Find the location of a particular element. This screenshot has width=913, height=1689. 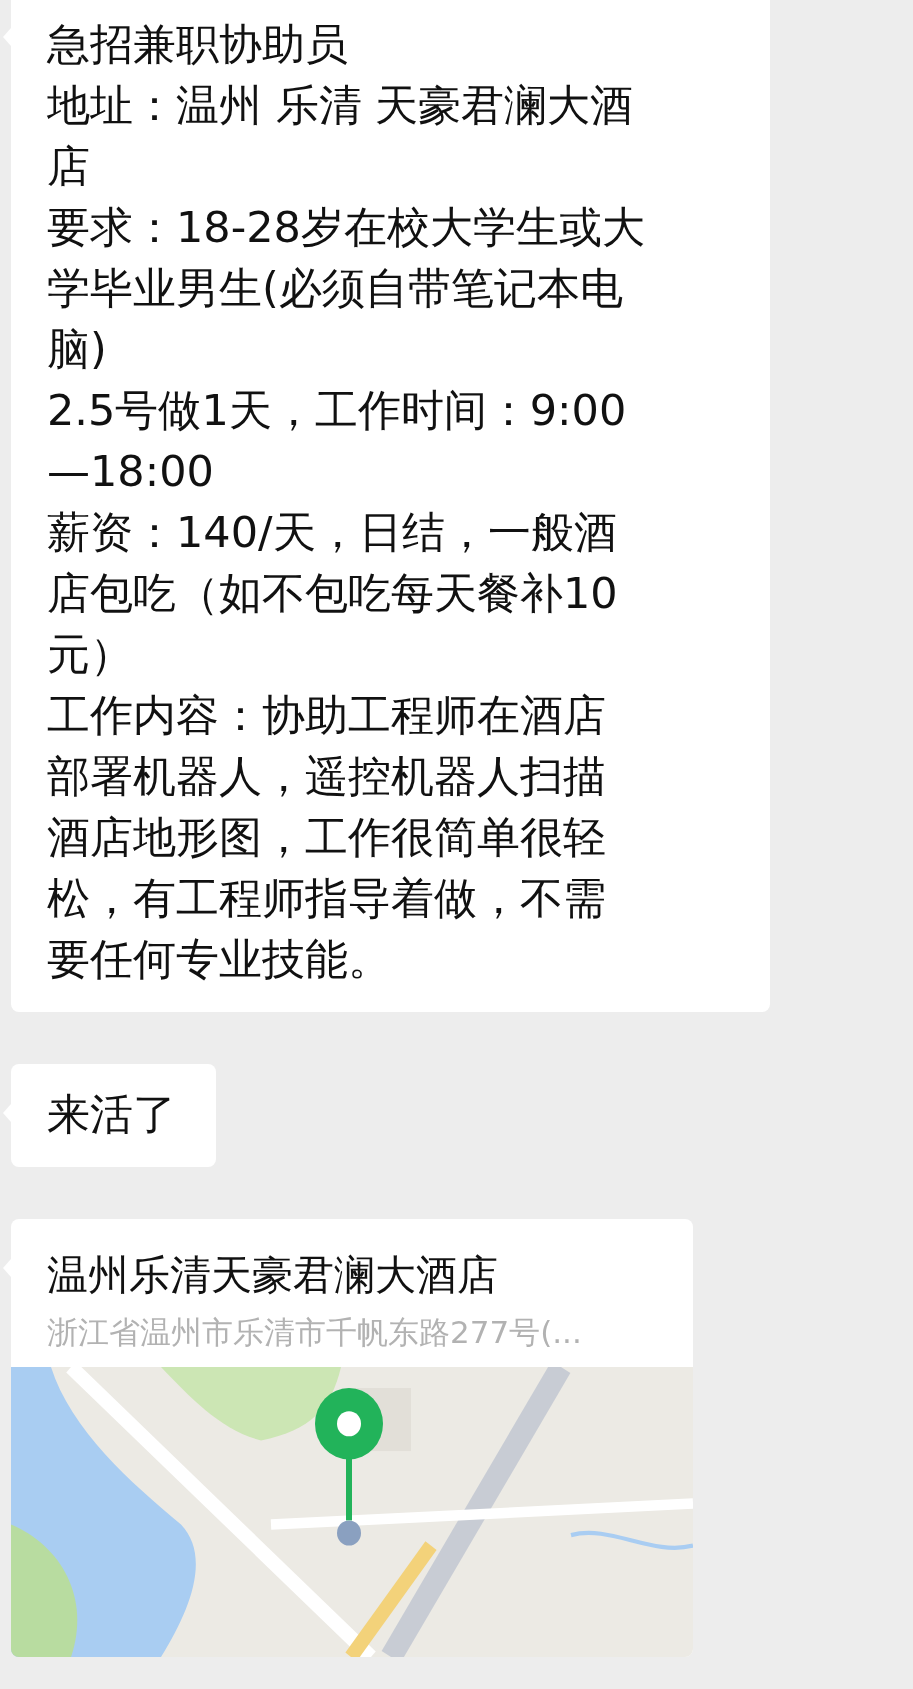

message-text: 地址：温州 乐清 天豪君澜大酒 is located at coordinates (341, 105).